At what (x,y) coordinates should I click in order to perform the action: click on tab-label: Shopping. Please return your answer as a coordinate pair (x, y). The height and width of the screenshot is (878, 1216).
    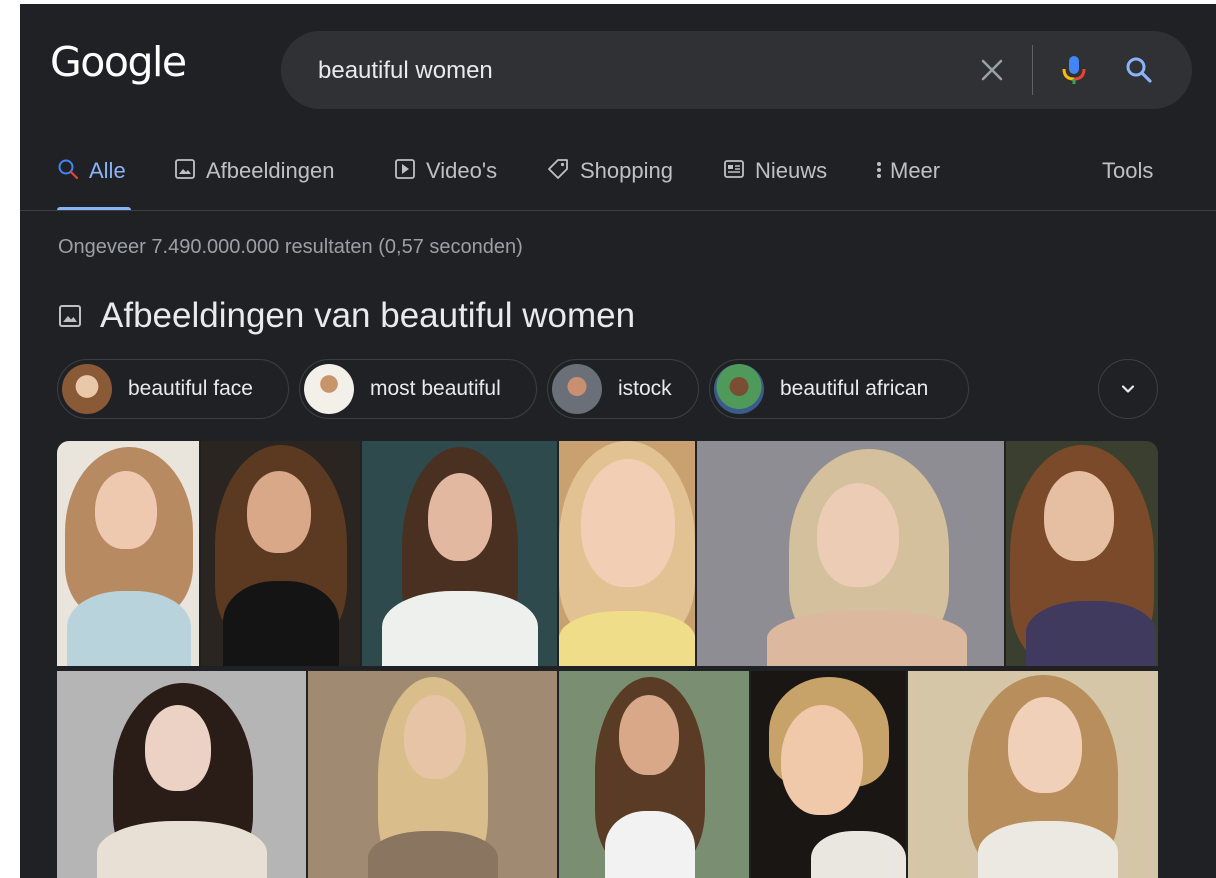
    Looking at the image, I should click on (626, 170).